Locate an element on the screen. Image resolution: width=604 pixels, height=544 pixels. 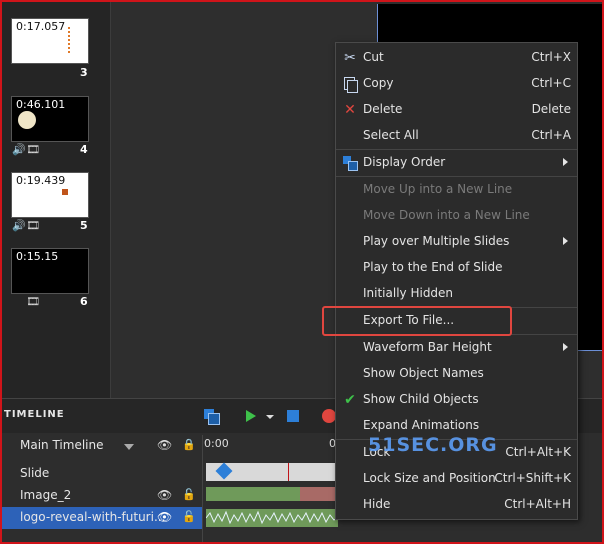
menu-item-cut: ✂ Cut Ctrl+X is located at coordinates (456, 58).